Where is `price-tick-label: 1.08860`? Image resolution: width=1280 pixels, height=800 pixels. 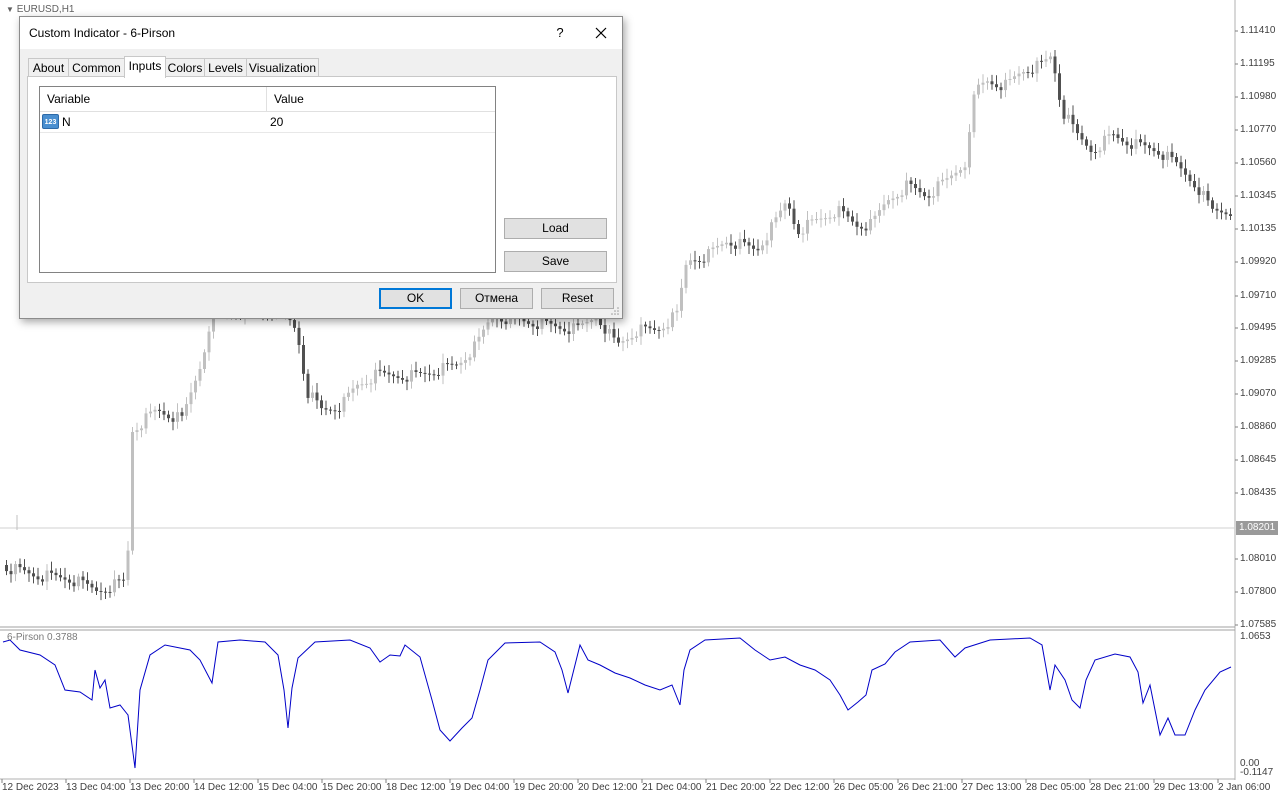 price-tick-label: 1.08860 is located at coordinates (1258, 426).